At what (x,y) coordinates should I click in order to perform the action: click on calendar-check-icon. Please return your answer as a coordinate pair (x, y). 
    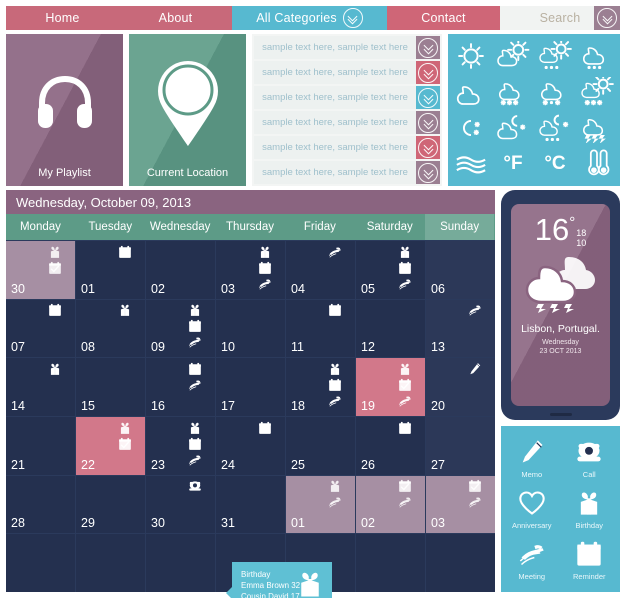
    Looking at the image, I should click on (589, 554).